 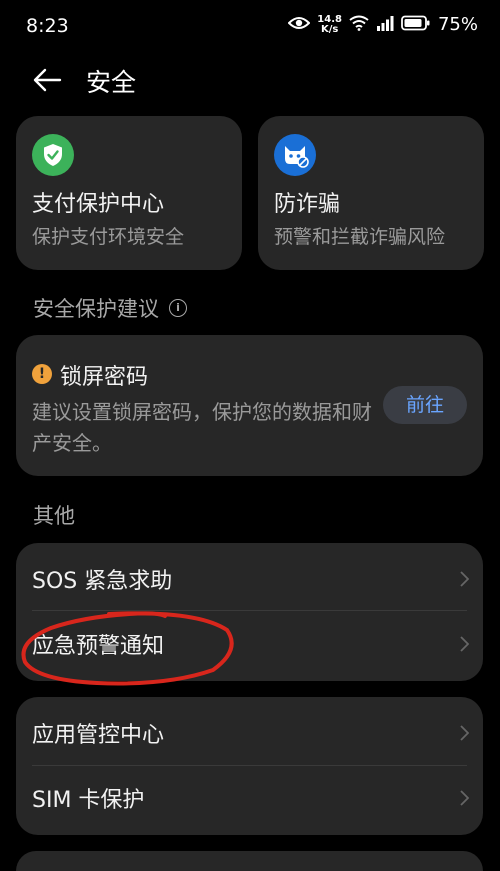 What do you see at coordinates (249, 861) in the screenshot?
I see `next-settings-group` at bounding box center [249, 861].